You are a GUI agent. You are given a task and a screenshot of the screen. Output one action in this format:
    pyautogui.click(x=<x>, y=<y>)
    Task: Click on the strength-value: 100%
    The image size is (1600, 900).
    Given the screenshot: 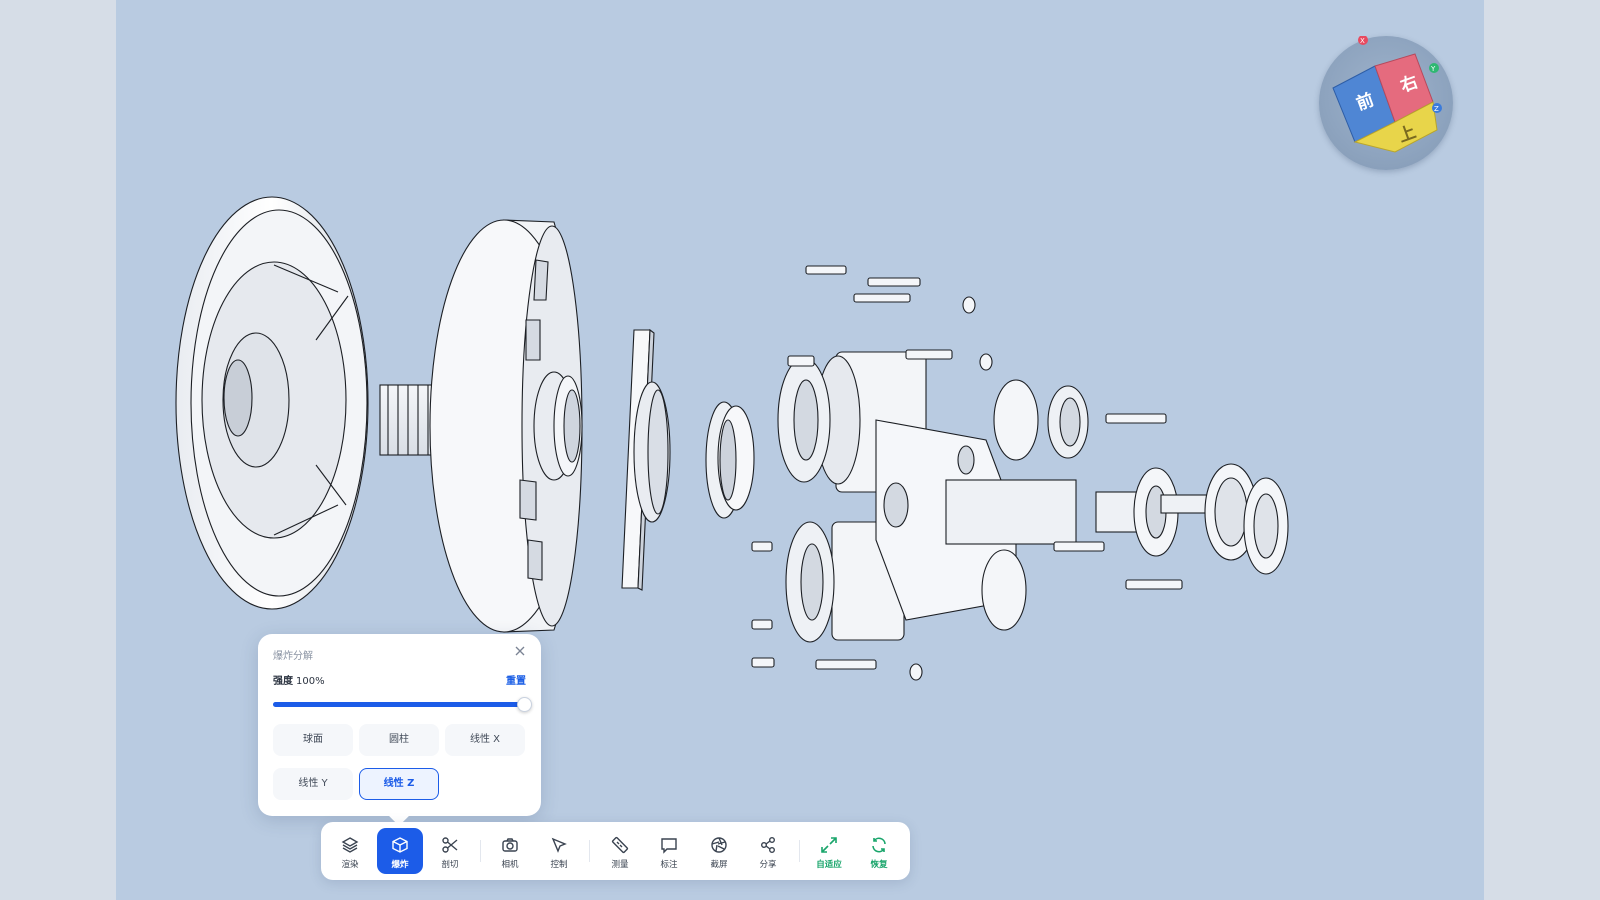 What is the action you would take?
    pyautogui.click(x=310, y=681)
    